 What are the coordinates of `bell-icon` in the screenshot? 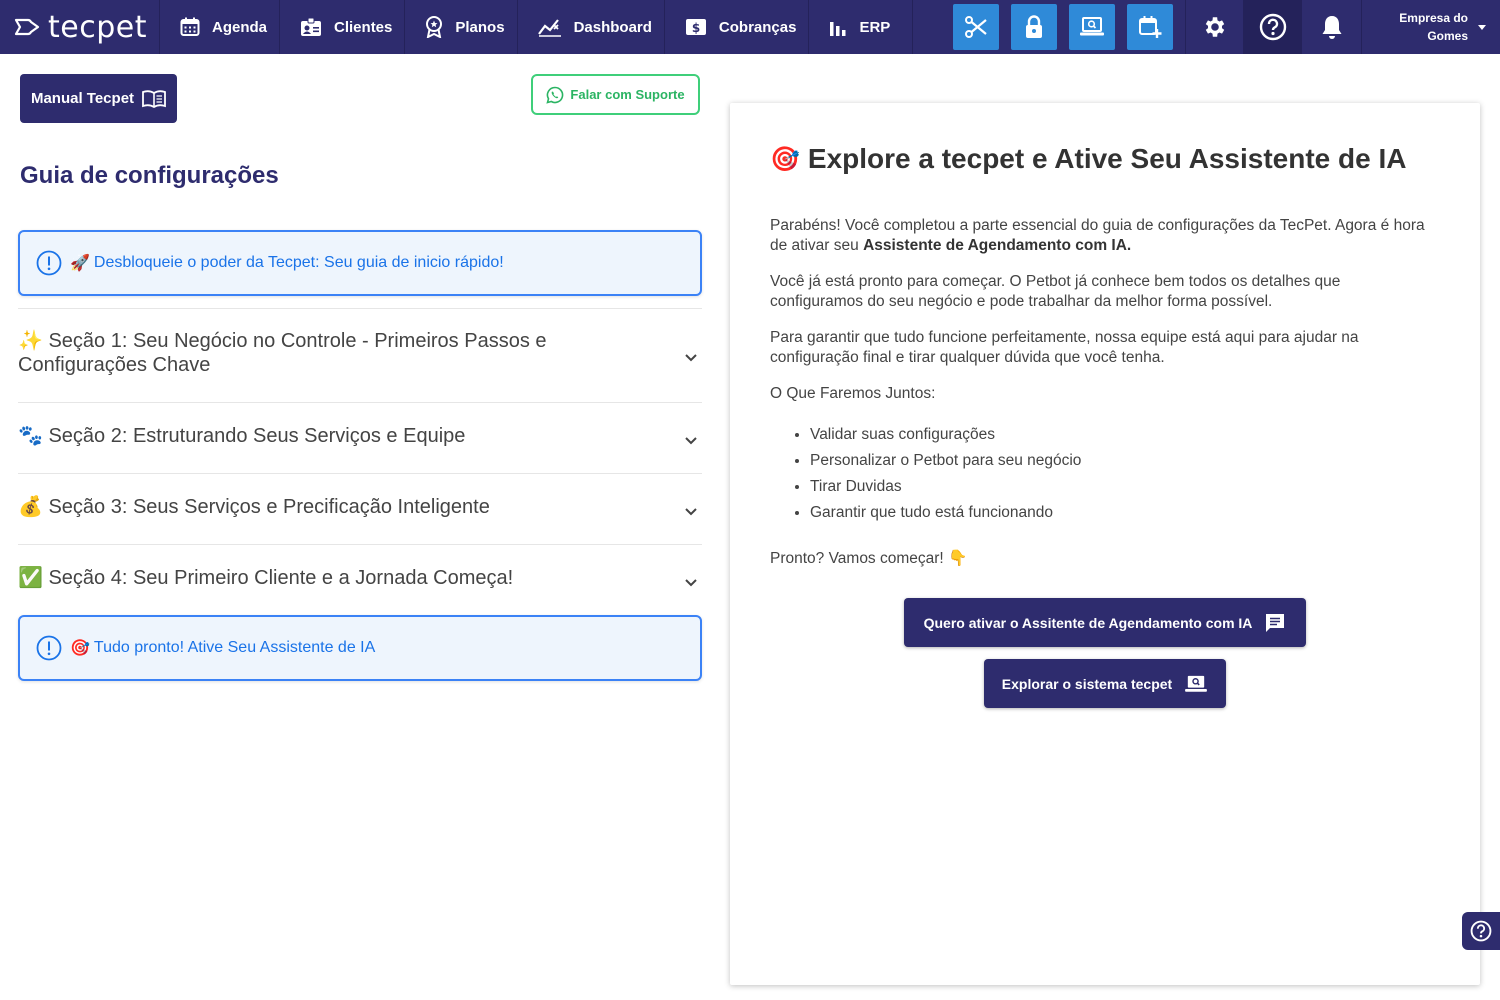 It's located at (1332, 27).